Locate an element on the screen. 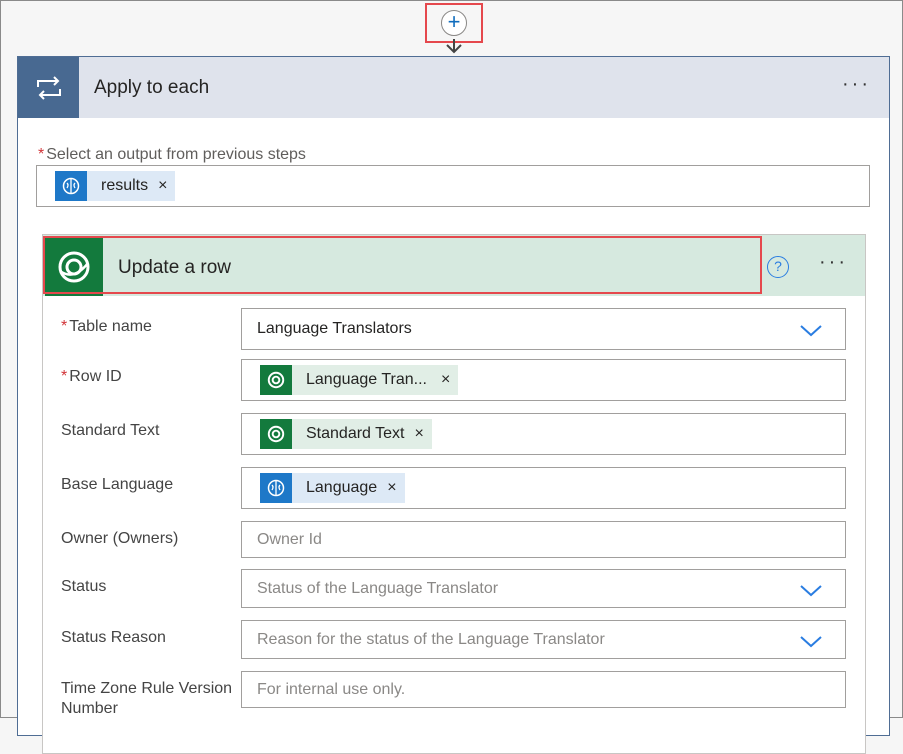  apply-to-each-title: Apply to each is located at coordinates (152, 87).